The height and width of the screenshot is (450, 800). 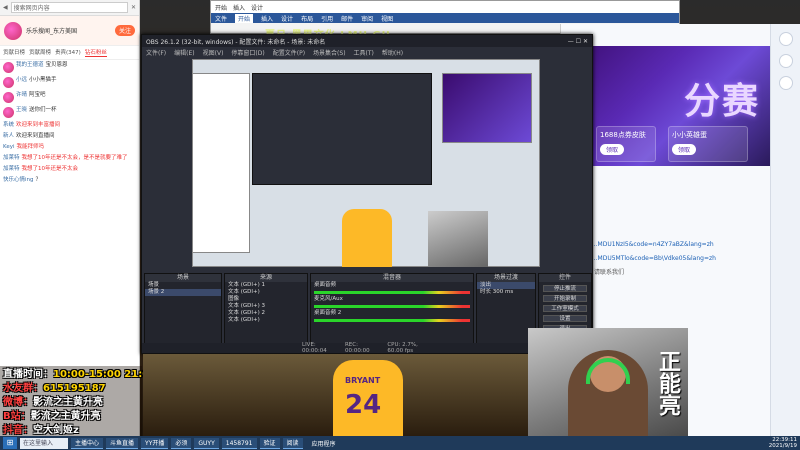 I want to click on ribbon-tab-home: 开始, so click(x=244, y=18).